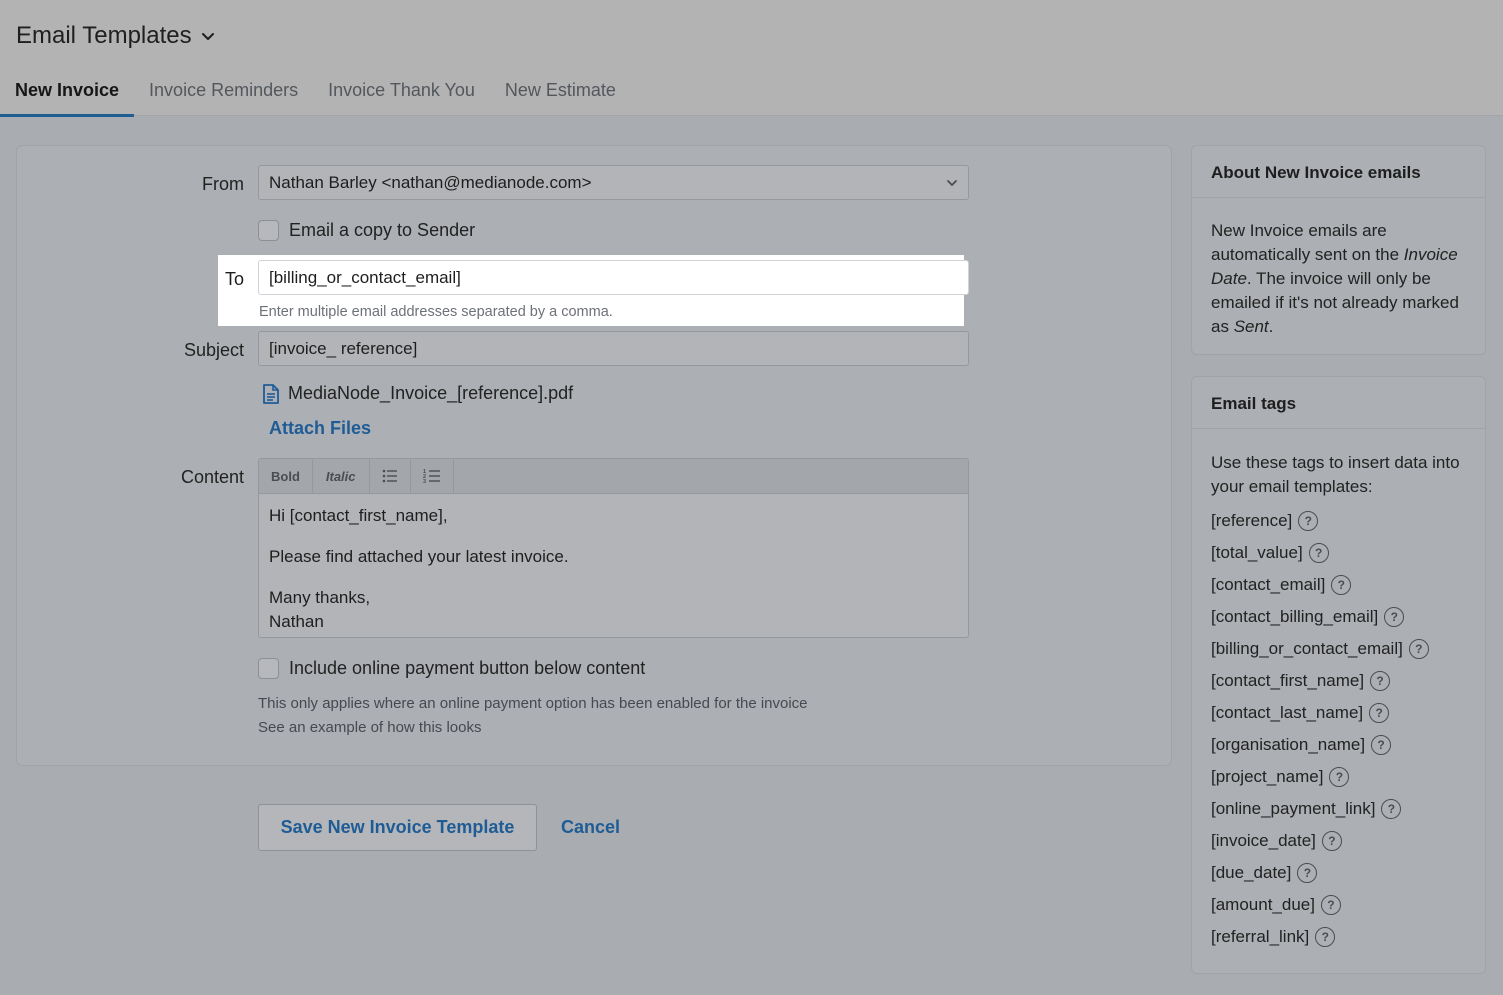 The width and height of the screenshot is (1503, 995). What do you see at coordinates (296, 621) in the screenshot?
I see `content-name: Nathan` at bounding box center [296, 621].